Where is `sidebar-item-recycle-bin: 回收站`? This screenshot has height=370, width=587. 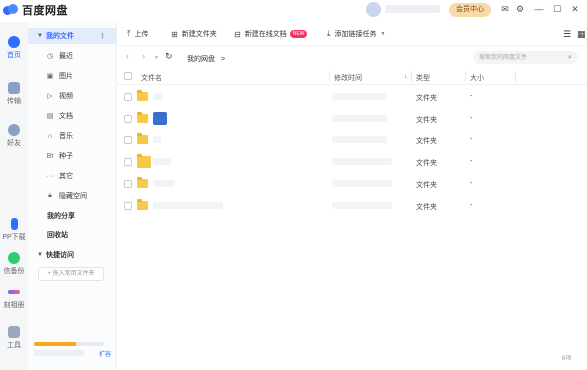 sidebar-item-recycle-bin: 回收站 is located at coordinates (72, 235).